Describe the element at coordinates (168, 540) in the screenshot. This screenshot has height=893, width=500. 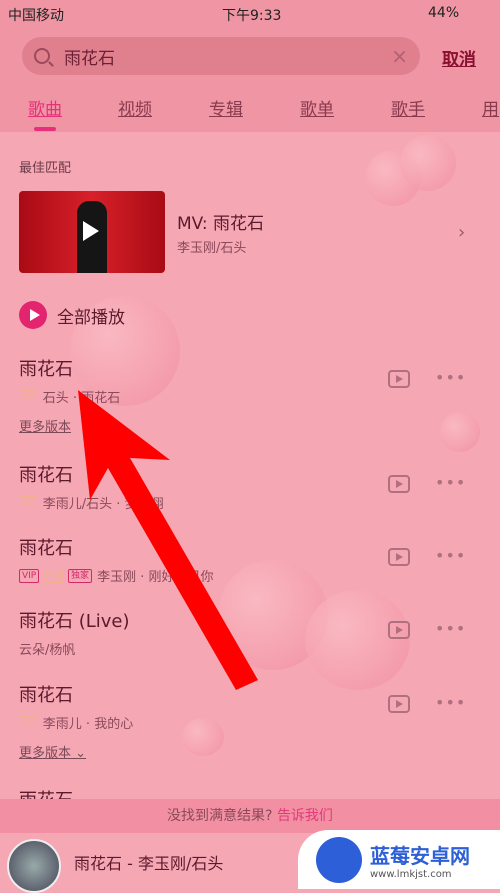
I see `red-arrow-annotation` at that location.